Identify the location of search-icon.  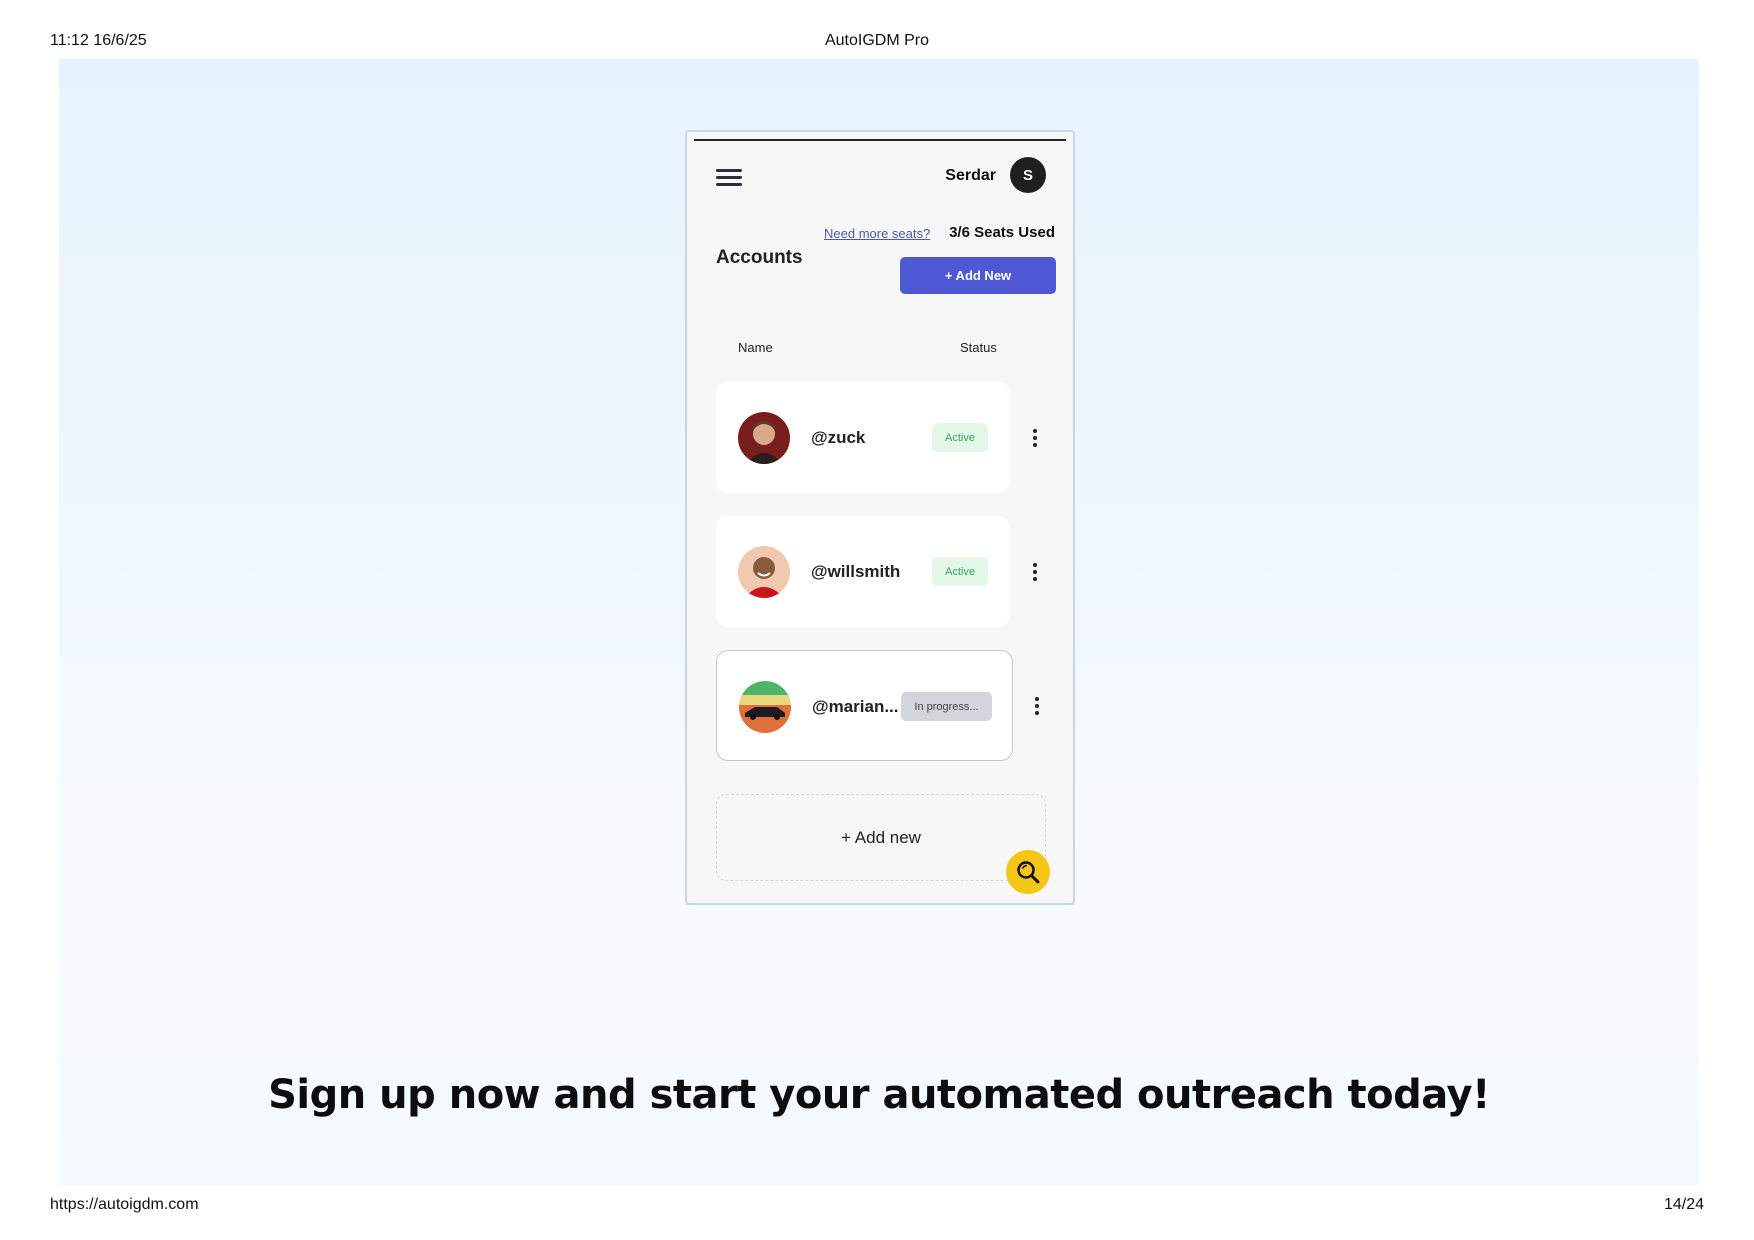
(1028, 872).